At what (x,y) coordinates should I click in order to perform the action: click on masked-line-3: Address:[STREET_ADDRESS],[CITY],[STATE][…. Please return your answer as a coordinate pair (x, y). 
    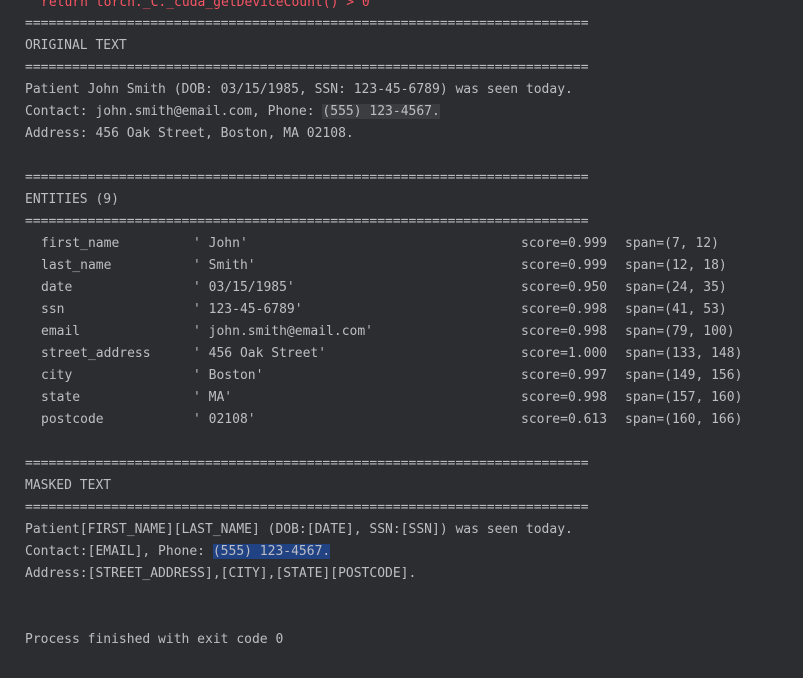
    Looking at the image, I should click on (221, 573).